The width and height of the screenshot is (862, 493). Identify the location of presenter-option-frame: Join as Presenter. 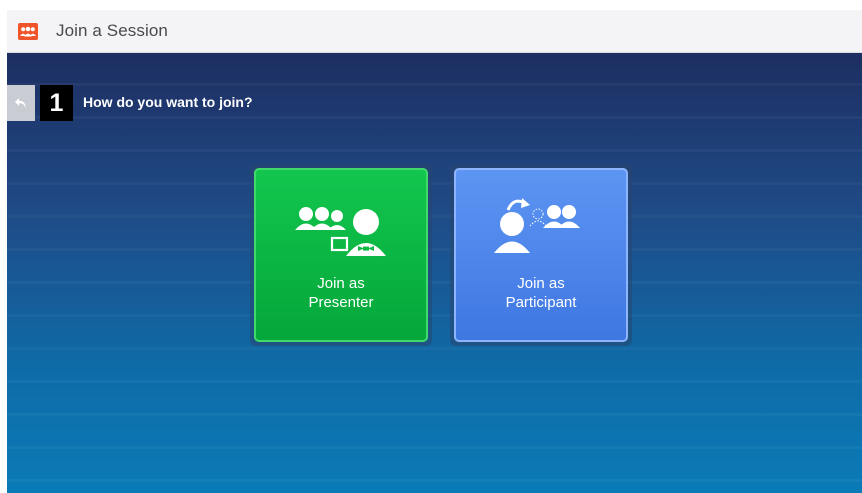
(341, 255).